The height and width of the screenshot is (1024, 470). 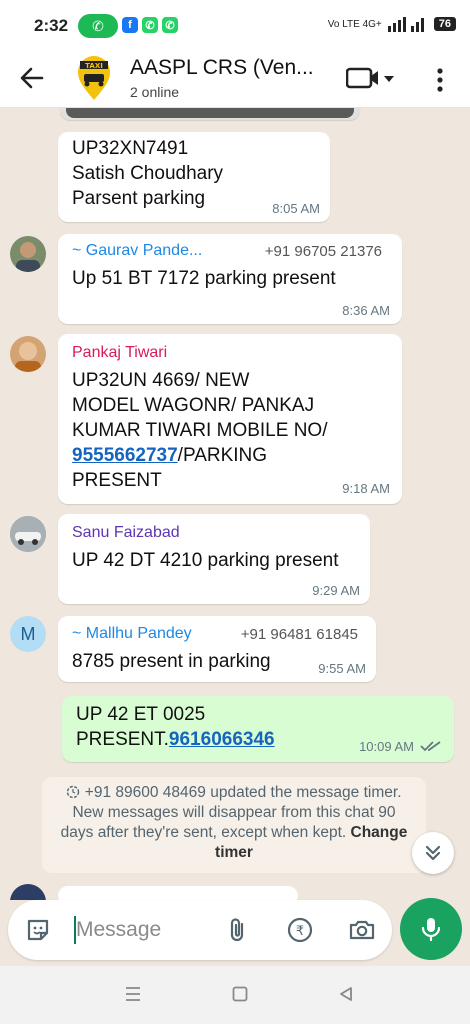 What do you see at coordinates (366, 488) in the screenshot?
I see `message-time: 9:18 AM` at bounding box center [366, 488].